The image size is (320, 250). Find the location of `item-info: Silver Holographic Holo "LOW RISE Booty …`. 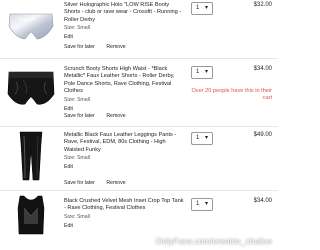

item-info: Silver Holographic Holo "LOW RISE Booty … is located at coordinates (124, 21).